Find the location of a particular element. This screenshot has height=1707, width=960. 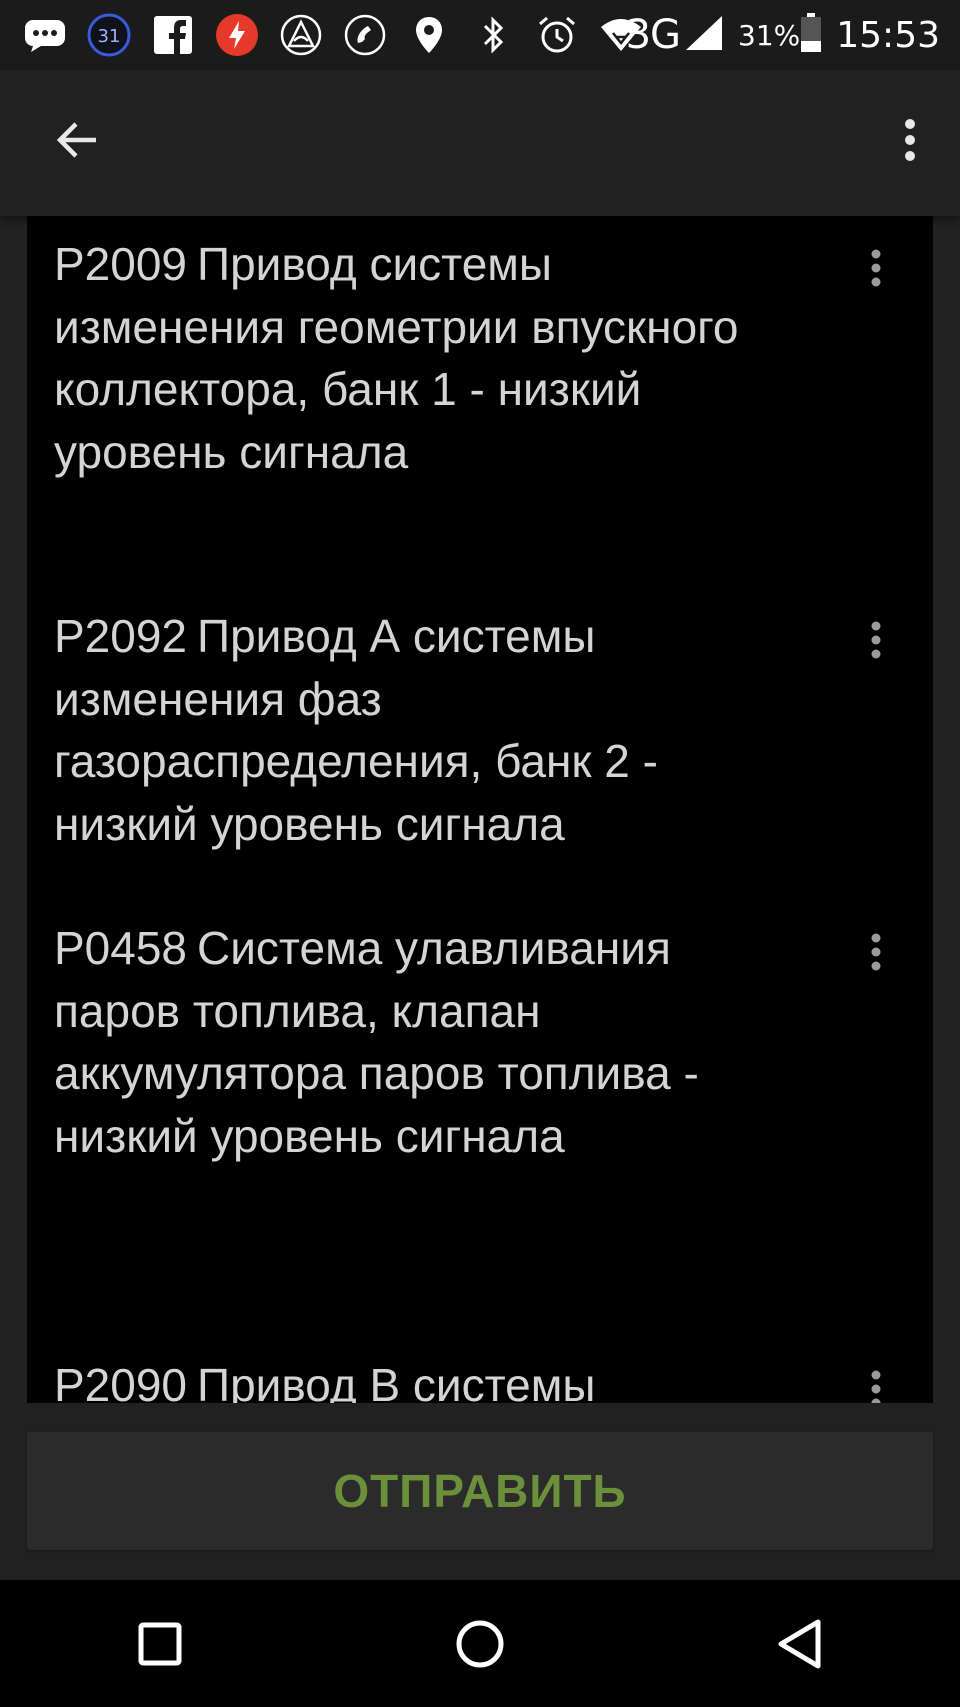

status-right: 3G 31% 15:53 is located at coordinates (782, 35).